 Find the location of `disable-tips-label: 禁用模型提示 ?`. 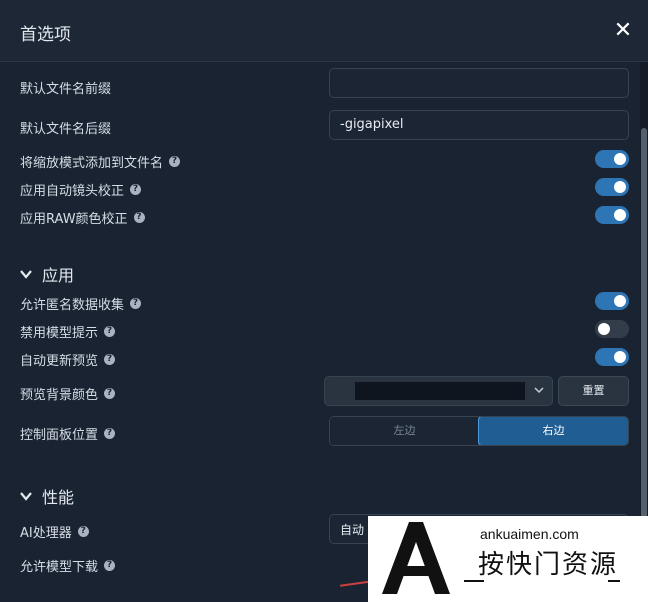

disable-tips-label: 禁用模型提示 ? is located at coordinates (68, 331).